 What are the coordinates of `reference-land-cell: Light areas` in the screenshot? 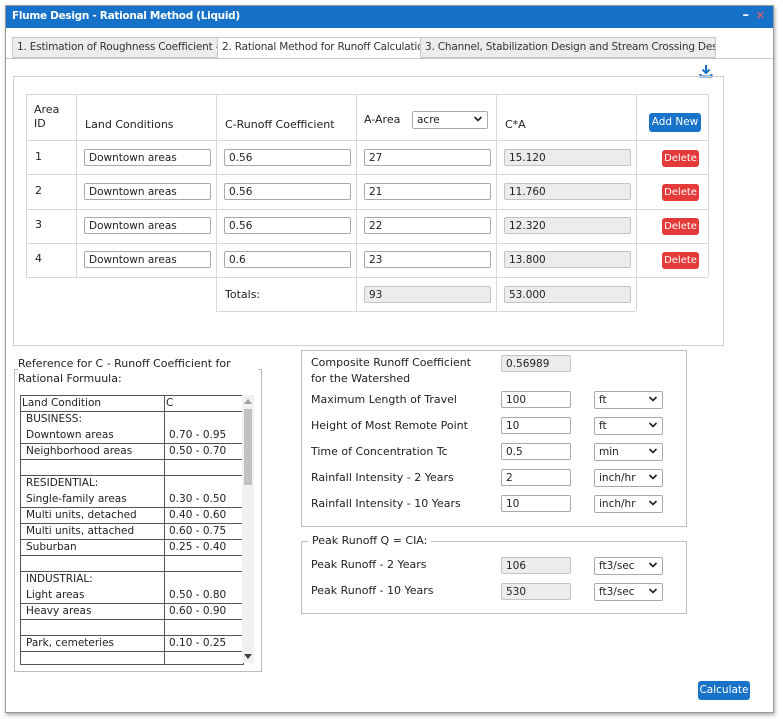 It's located at (93, 596).